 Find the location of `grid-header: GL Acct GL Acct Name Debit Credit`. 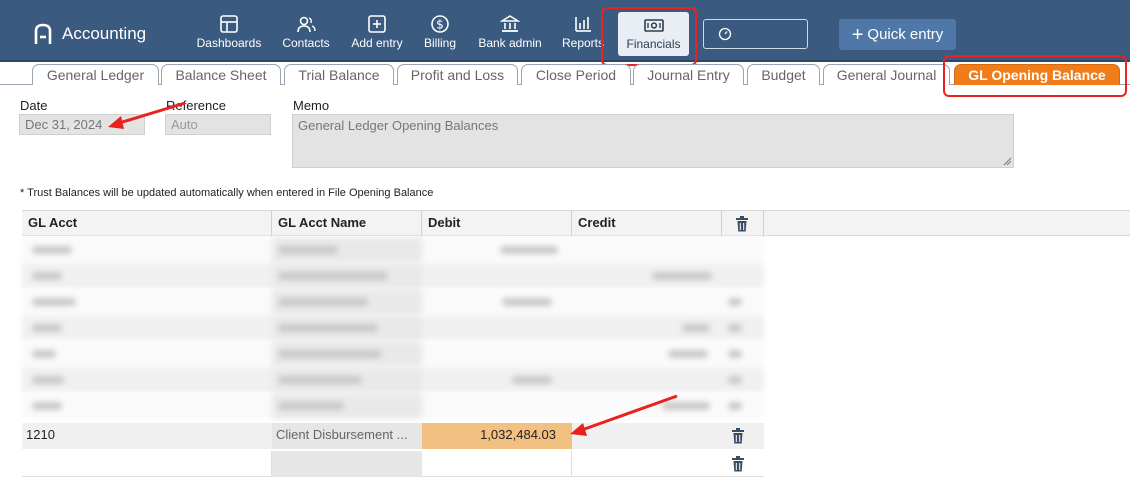

grid-header: GL Acct GL Acct Name Debit Credit is located at coordinates (576, 223).